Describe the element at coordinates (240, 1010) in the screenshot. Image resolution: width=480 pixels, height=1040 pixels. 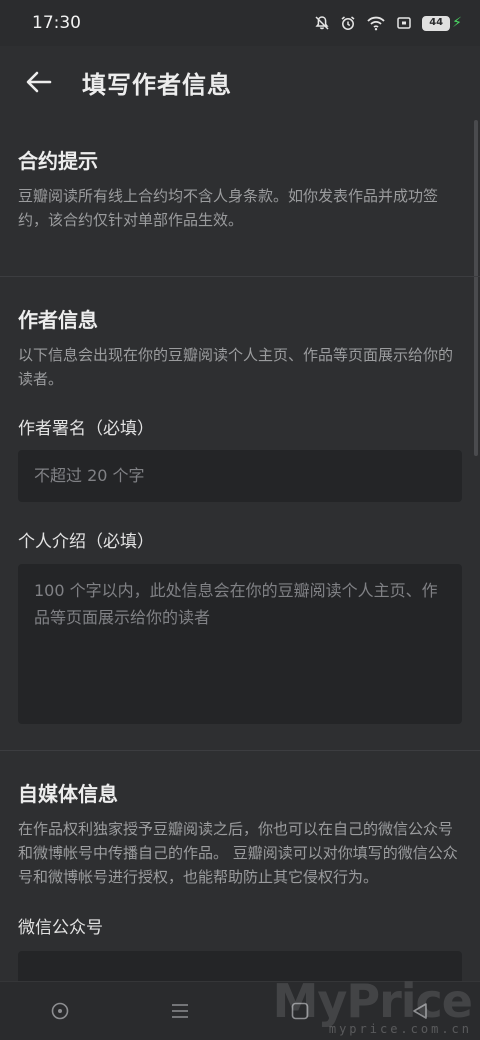
I see `system-nav-bar` at that location.